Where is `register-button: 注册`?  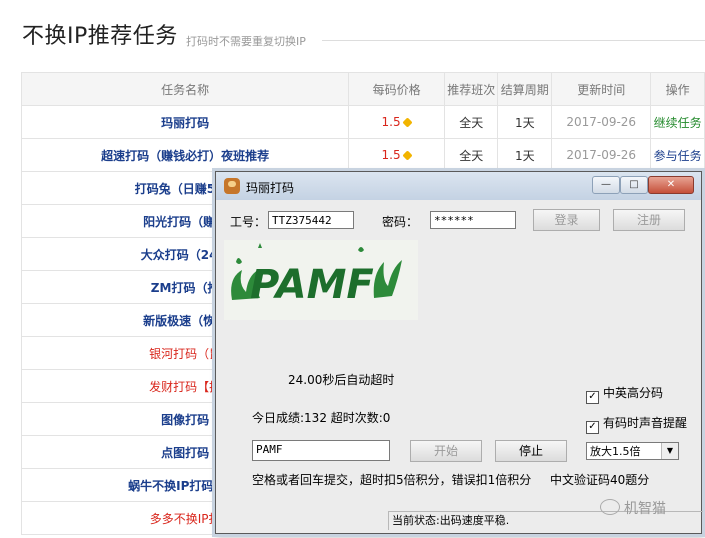
register-button: 注册 is located at coordinates (649, 220).